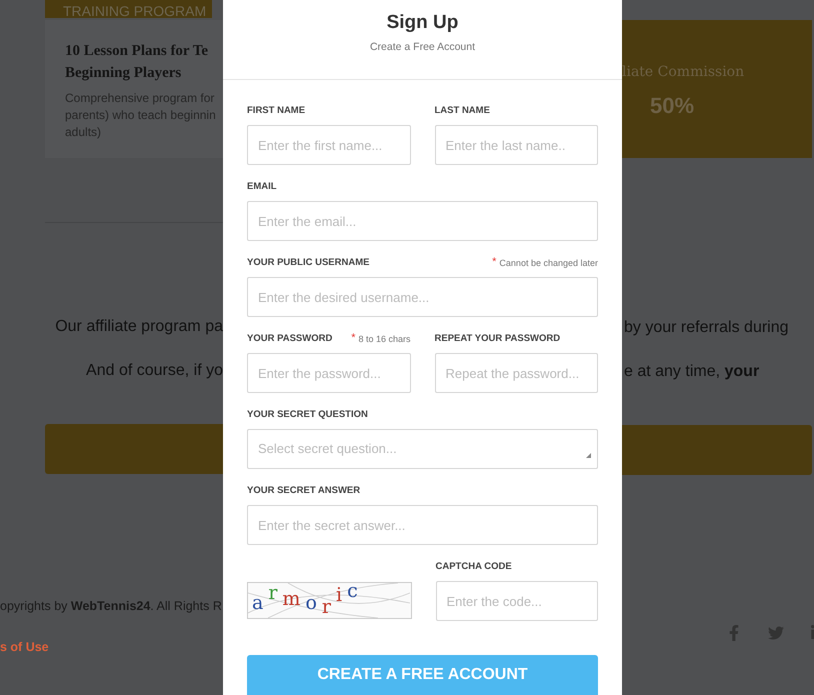 Image resolution: width=814 pixels, height=695 pixels. I want to click on field-label: CAPTCHA CODE, so click(474, 567).